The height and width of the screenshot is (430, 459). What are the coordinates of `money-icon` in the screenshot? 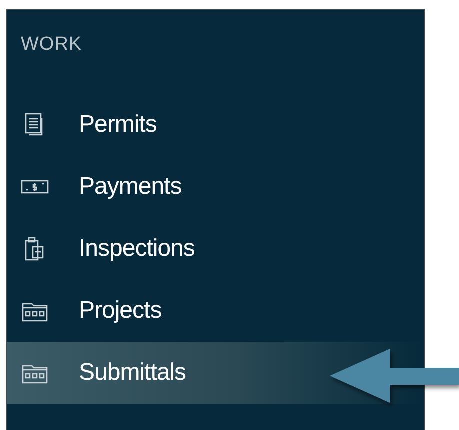 It's located at (35, 187).